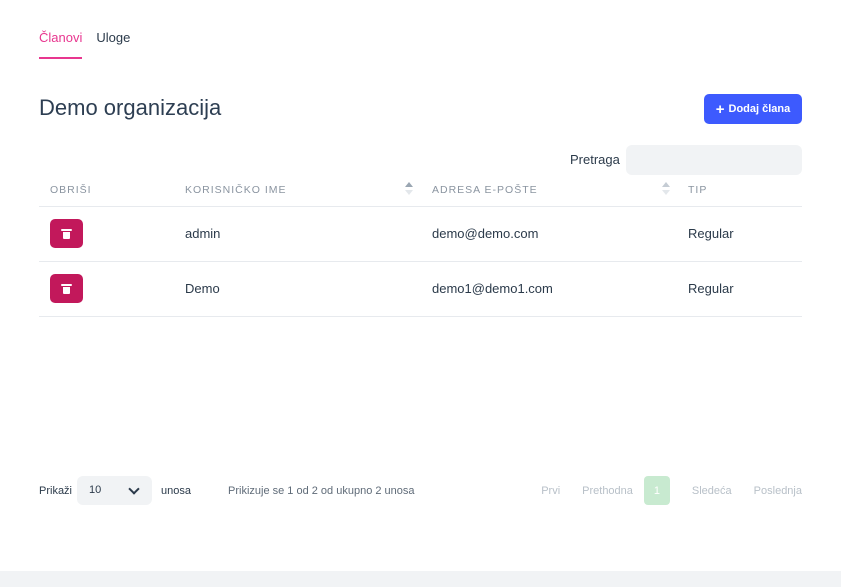 This screenshot has height=587, width=841. Describe the element at coordinates (778, 491) in the screenshot. I see `last-page-button: Poslednja` at that location.